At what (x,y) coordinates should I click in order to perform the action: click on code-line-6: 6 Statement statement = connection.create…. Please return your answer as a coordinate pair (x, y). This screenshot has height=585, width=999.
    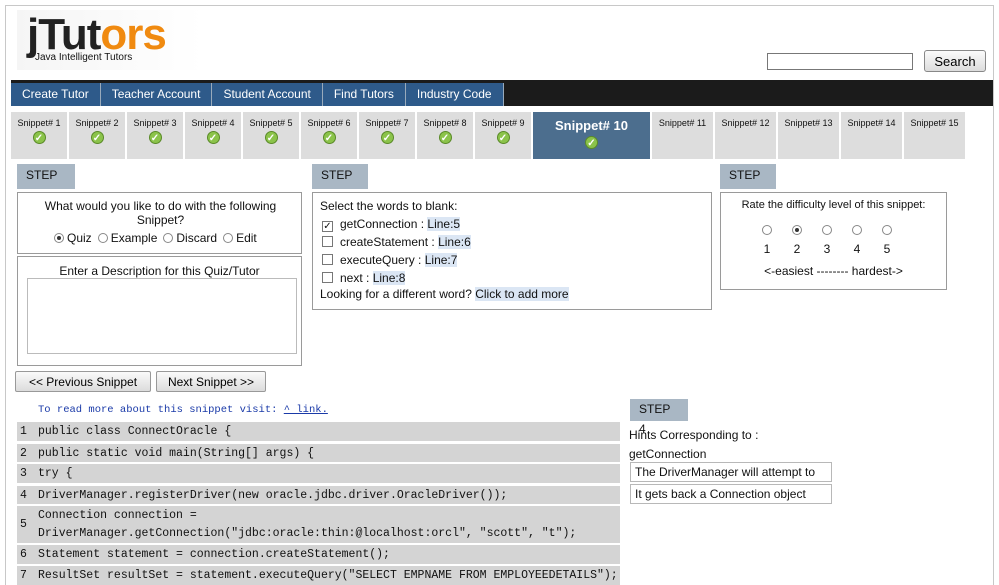
    Looking at the image, I should click on (318, 554).